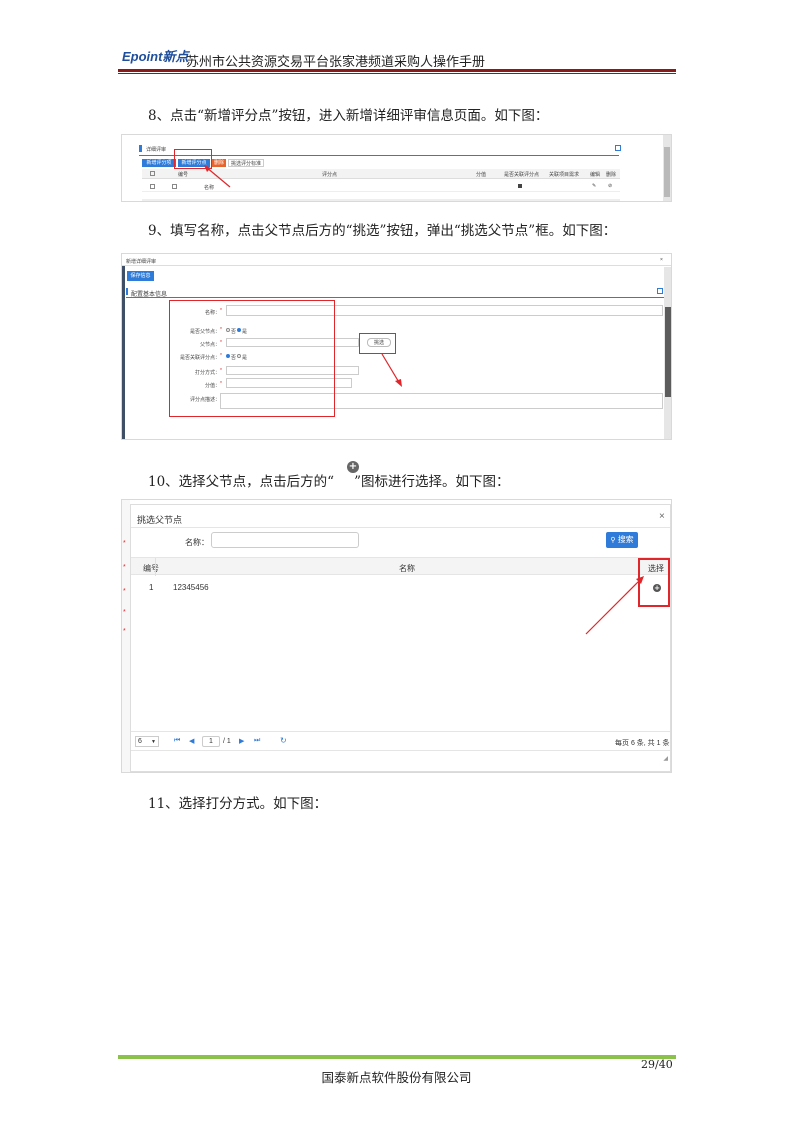  I want to click on step-11-text: 11、选择打分方式。如下图：, so click(238, 804).